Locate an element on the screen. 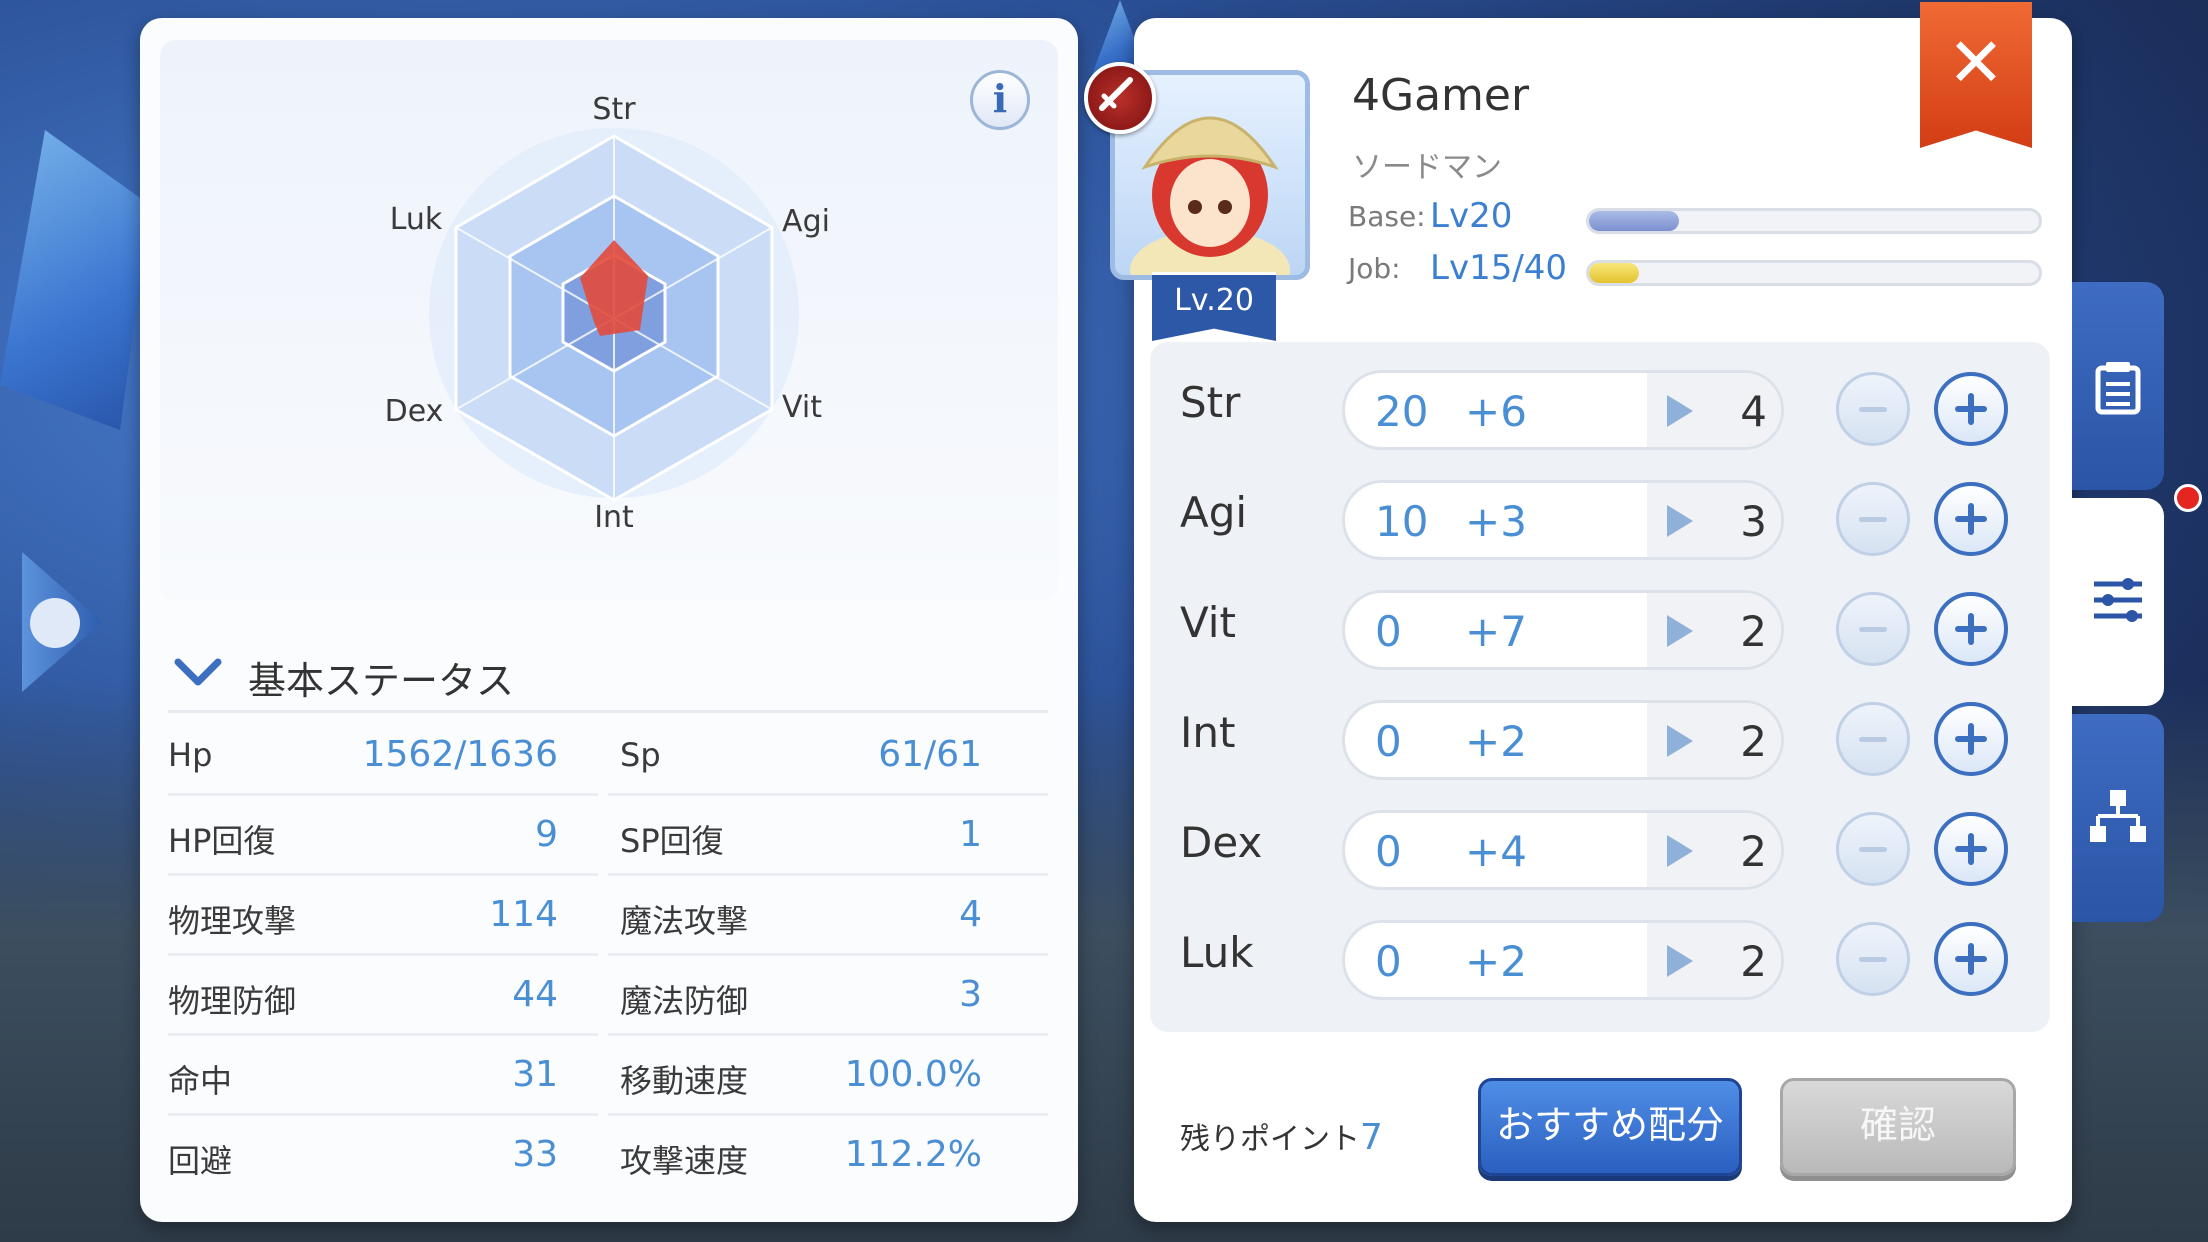 The height and width of the screenshot is (1242, 2208). table-row: 回避 33 攻撃速度 112.2% is located at coordinates (608, 1156).